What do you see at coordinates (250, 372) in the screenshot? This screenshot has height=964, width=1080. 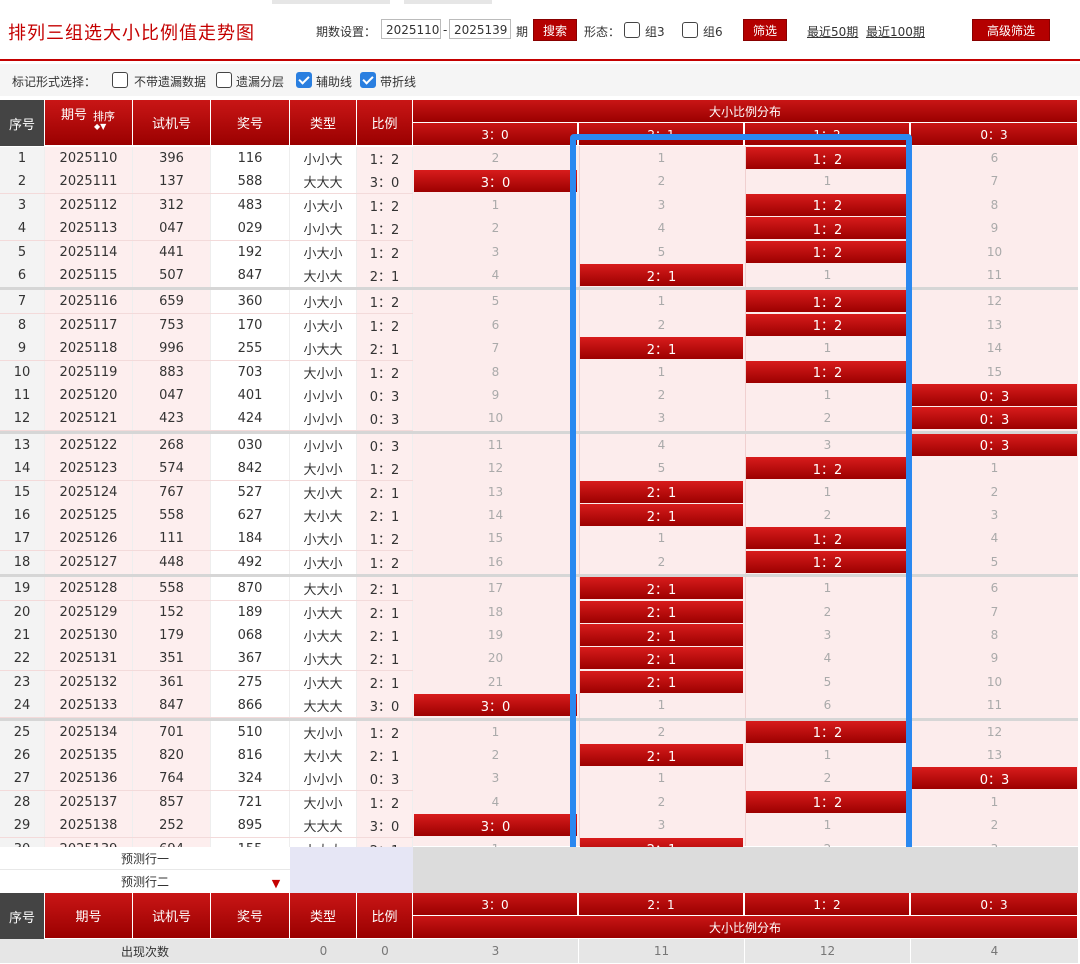 I see `row-prize-cell: 703` at bounding box center [250, 372].